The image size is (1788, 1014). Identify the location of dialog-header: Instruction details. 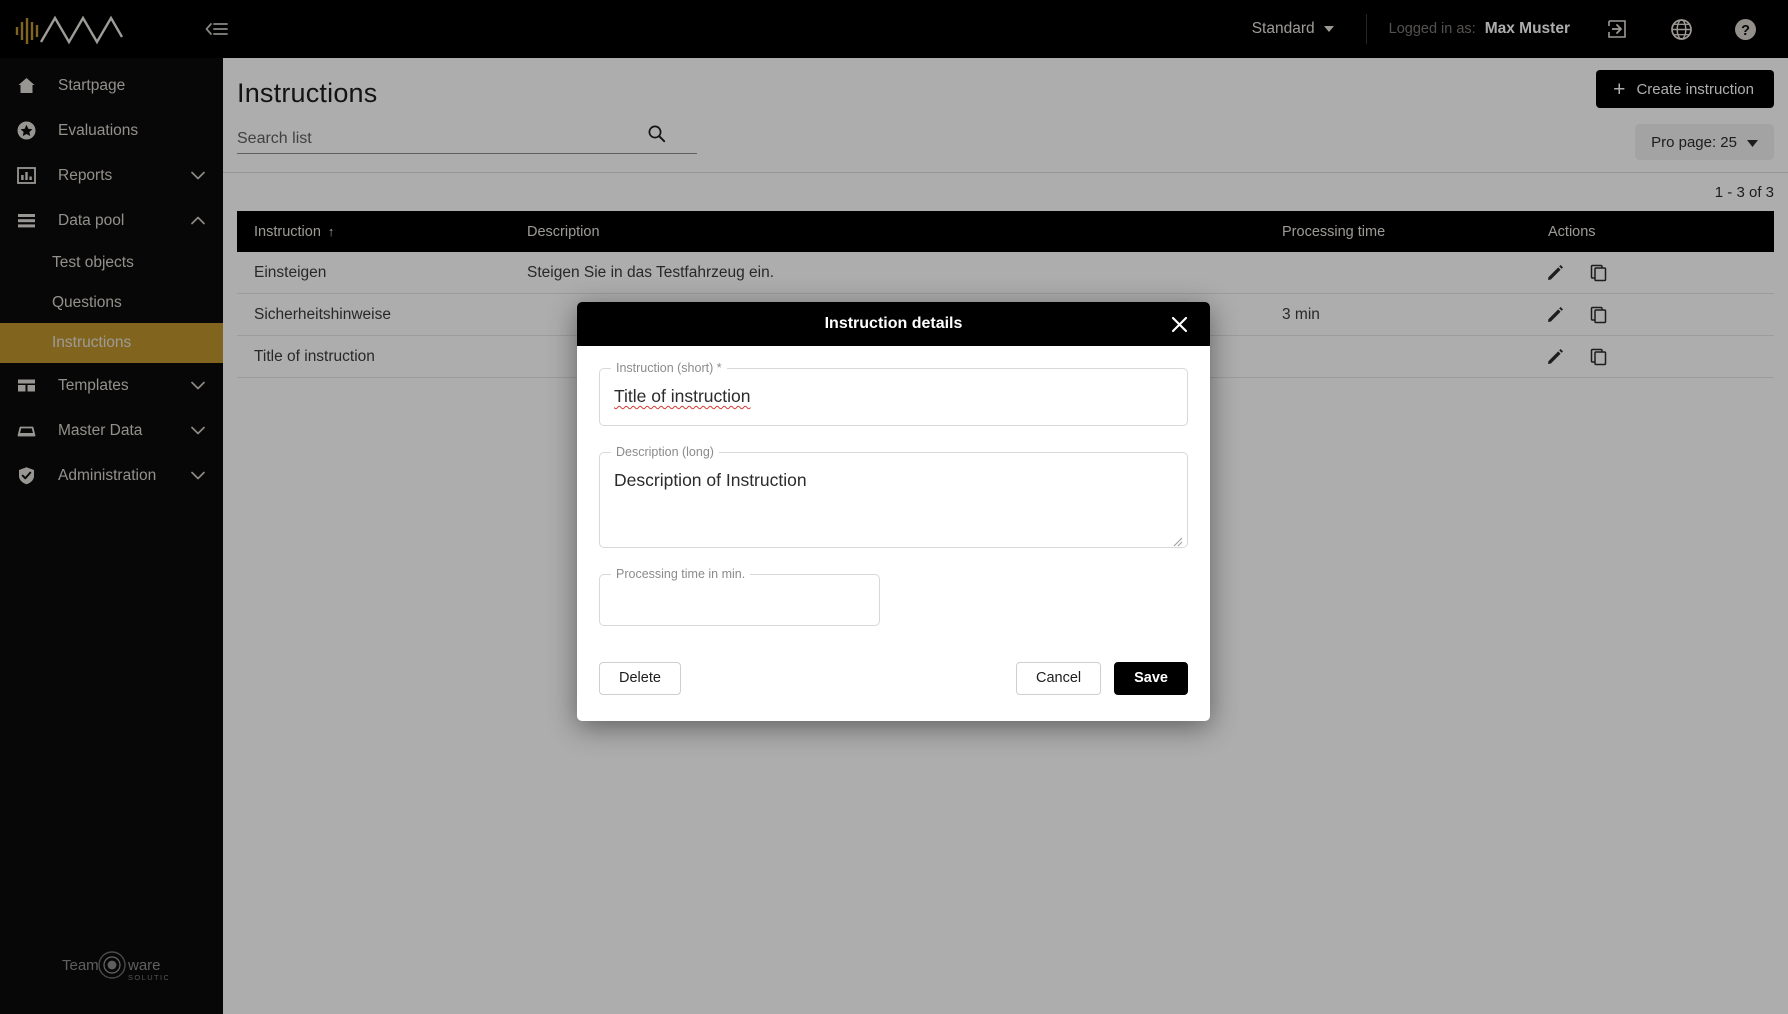
(893, 324).